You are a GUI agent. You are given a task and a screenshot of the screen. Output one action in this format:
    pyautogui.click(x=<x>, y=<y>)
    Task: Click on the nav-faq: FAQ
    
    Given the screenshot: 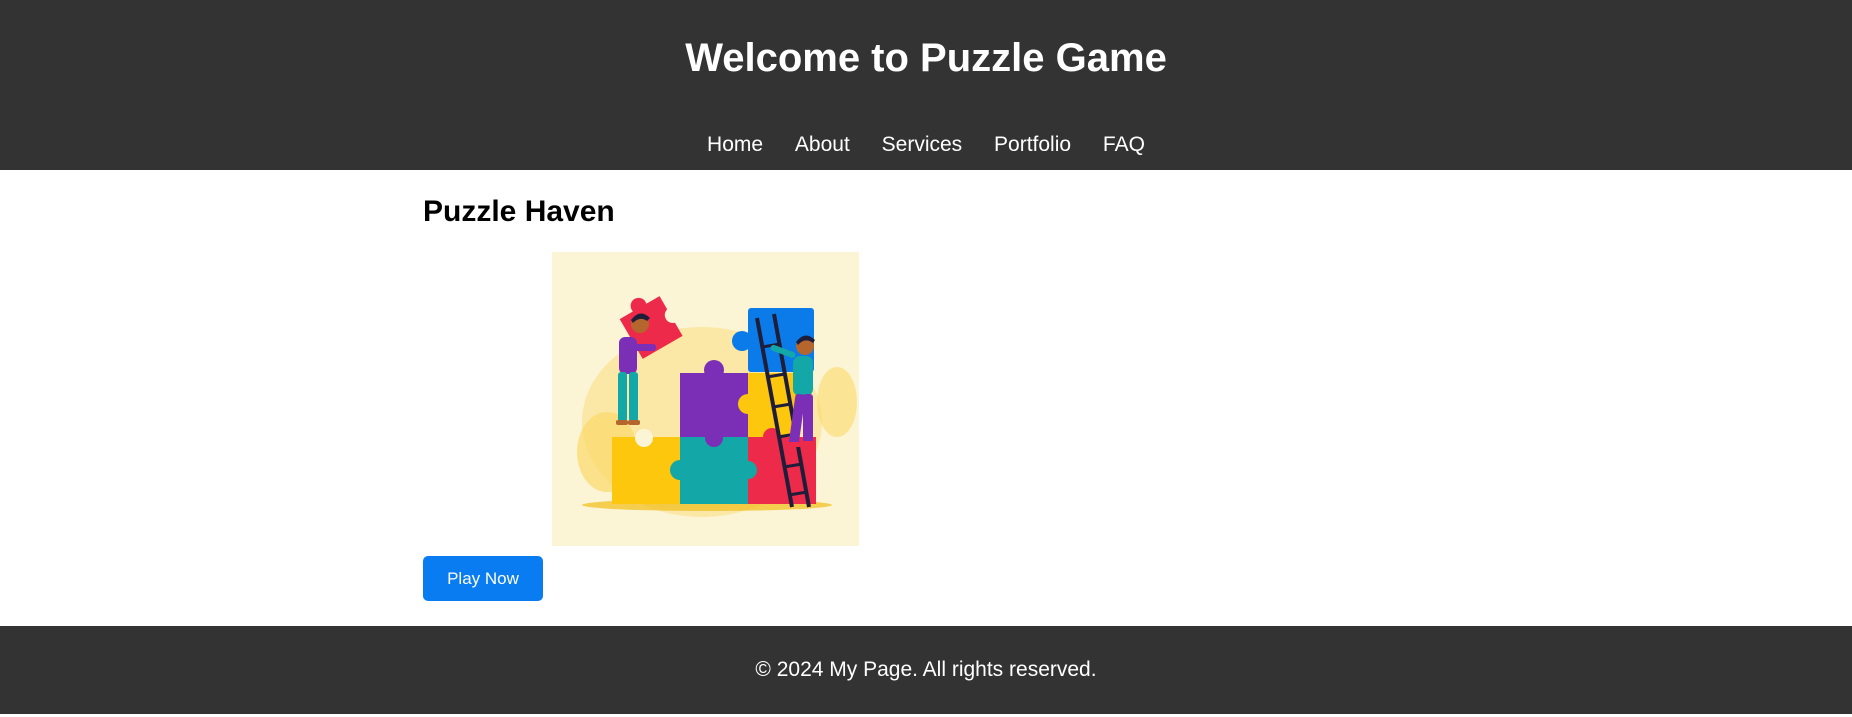 What is the action you would take?
    pyautogui.click(x=1124, y=145)
    